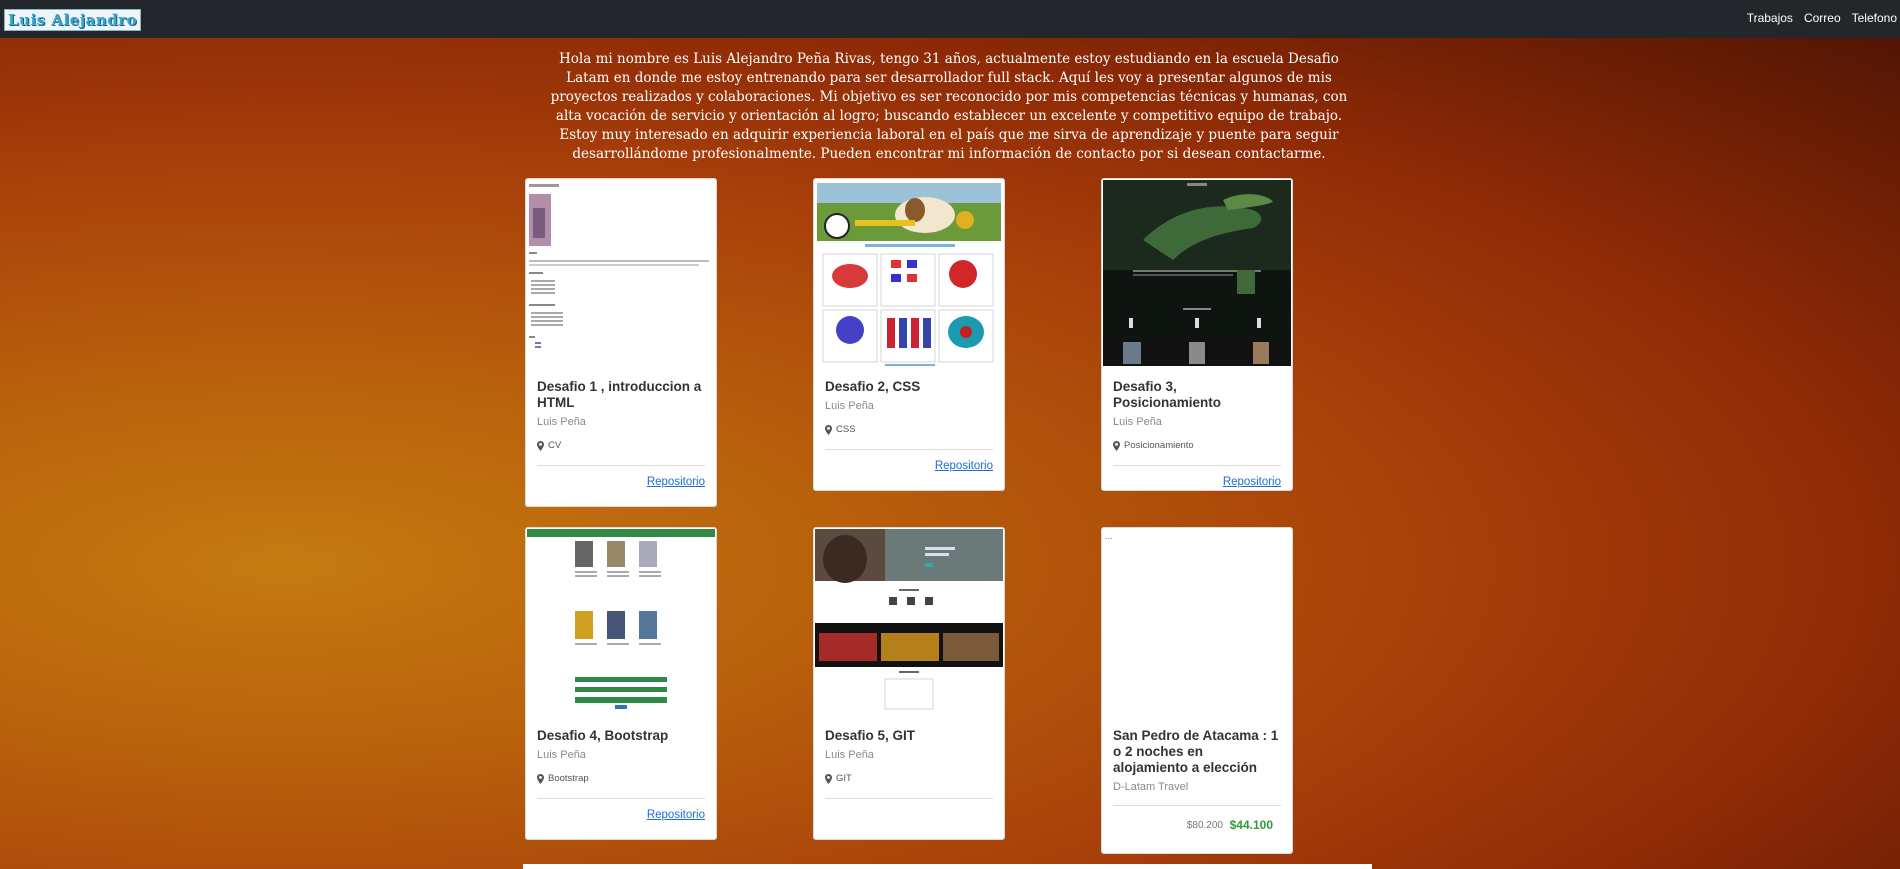 Image resolution: width=1900 pixels, height=869 pixels. I want to click on card-tag-row-5: GIT, so click(909, 778).